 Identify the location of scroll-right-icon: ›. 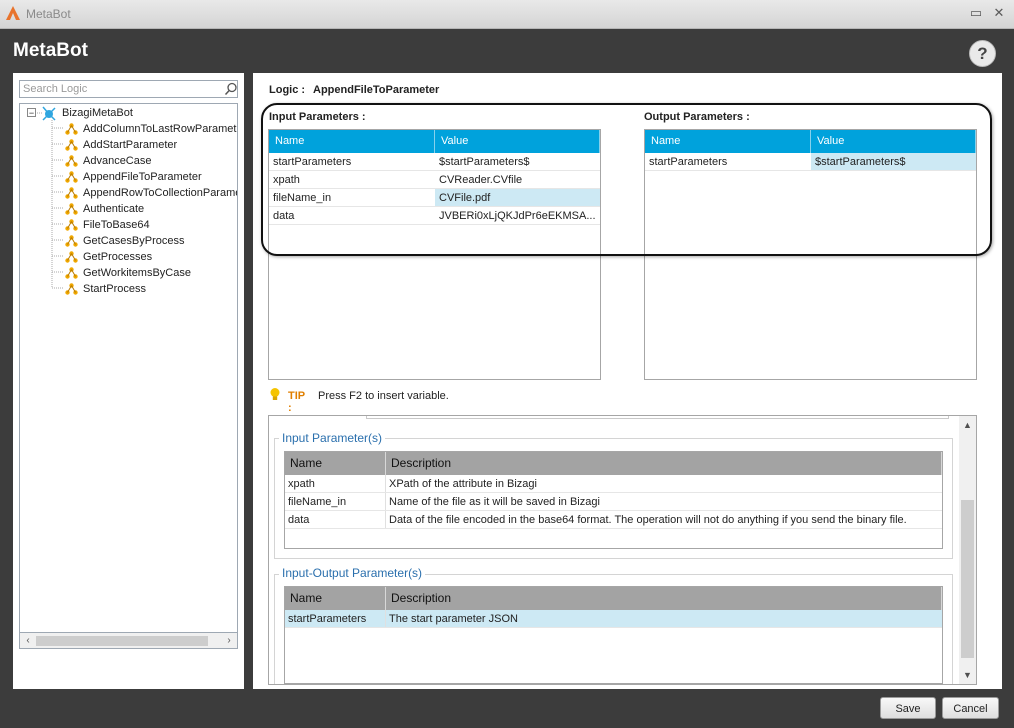
(229, 641).